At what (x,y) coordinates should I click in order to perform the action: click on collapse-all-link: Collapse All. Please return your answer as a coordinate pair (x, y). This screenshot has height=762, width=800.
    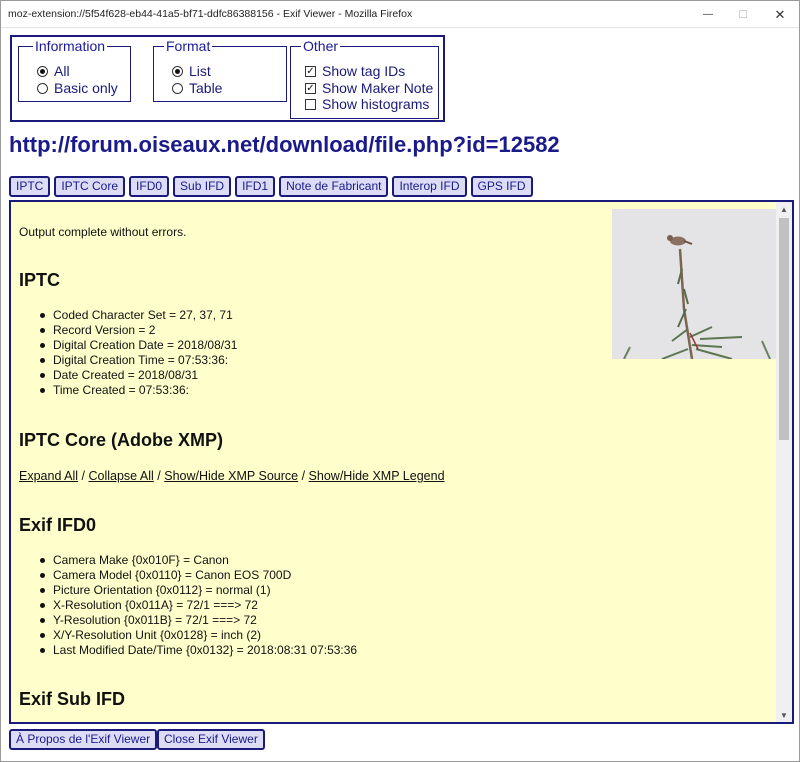
    Looking at the image, I should click on (121, 476).